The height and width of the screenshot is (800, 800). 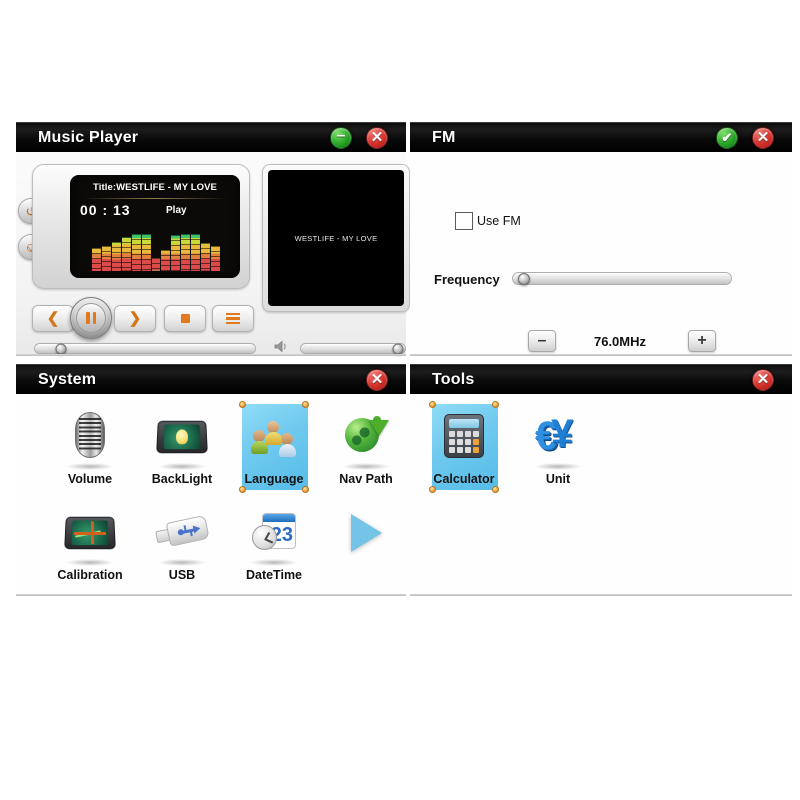 I want to click on use-fm-row: Use FM, so click(x=488, y=221).